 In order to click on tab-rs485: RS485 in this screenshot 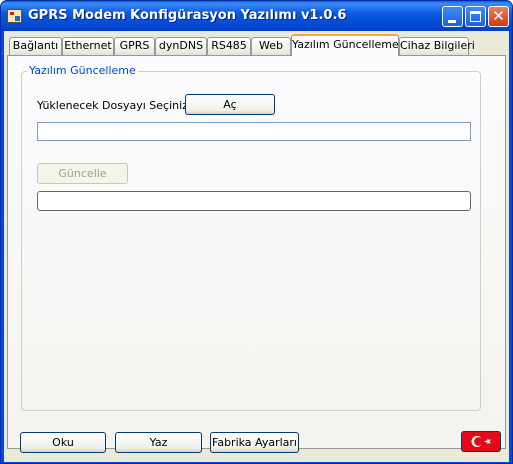, I will do `click(229, 46)`.